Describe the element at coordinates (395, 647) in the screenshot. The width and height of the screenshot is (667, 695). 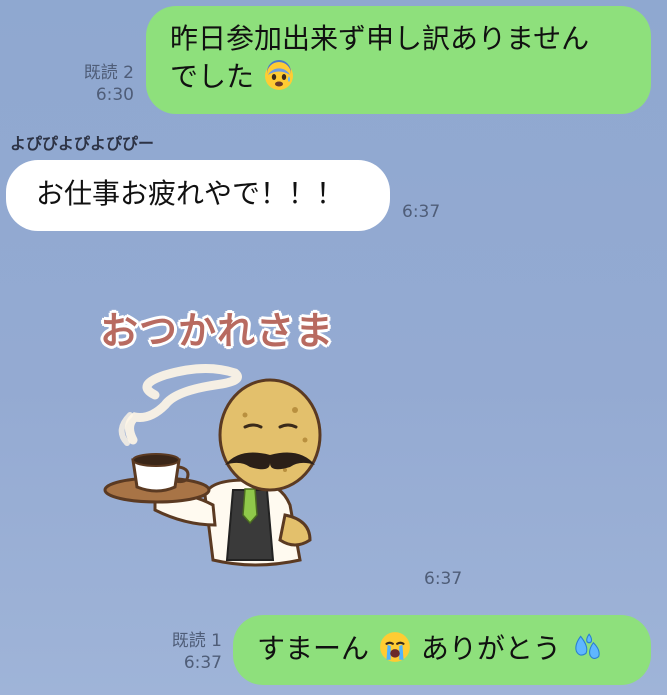
I see `crying-face-emoji-icon` at that location.